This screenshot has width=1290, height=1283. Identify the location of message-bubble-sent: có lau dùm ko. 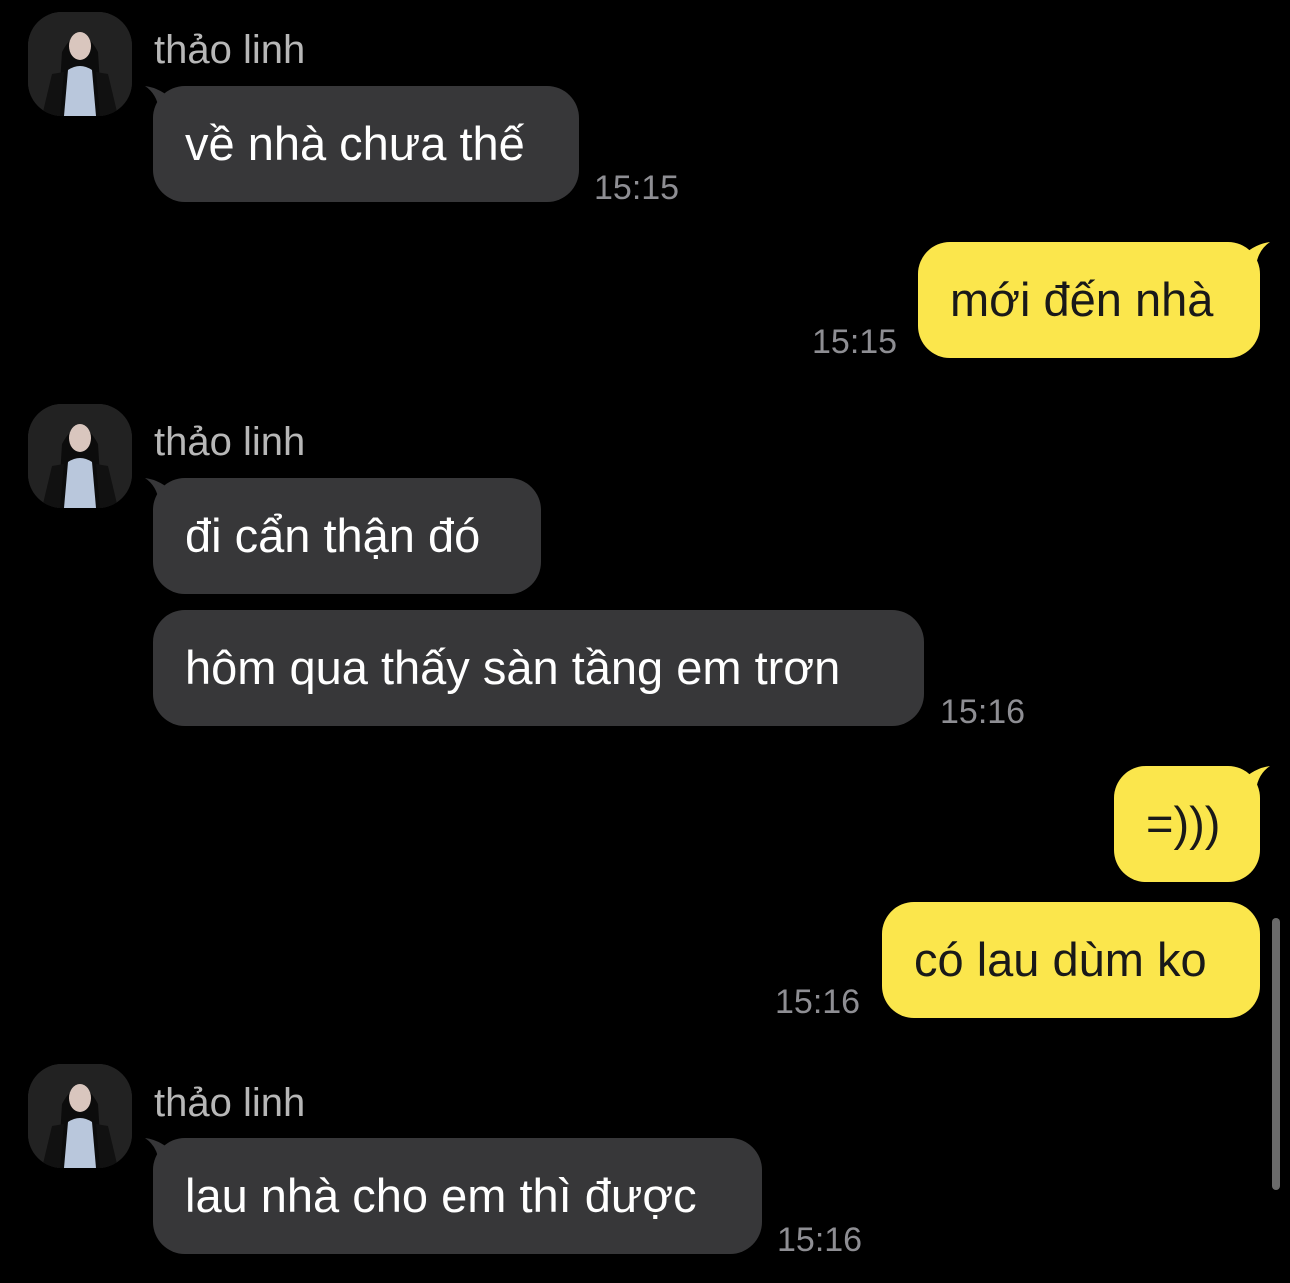
(1071, 960).